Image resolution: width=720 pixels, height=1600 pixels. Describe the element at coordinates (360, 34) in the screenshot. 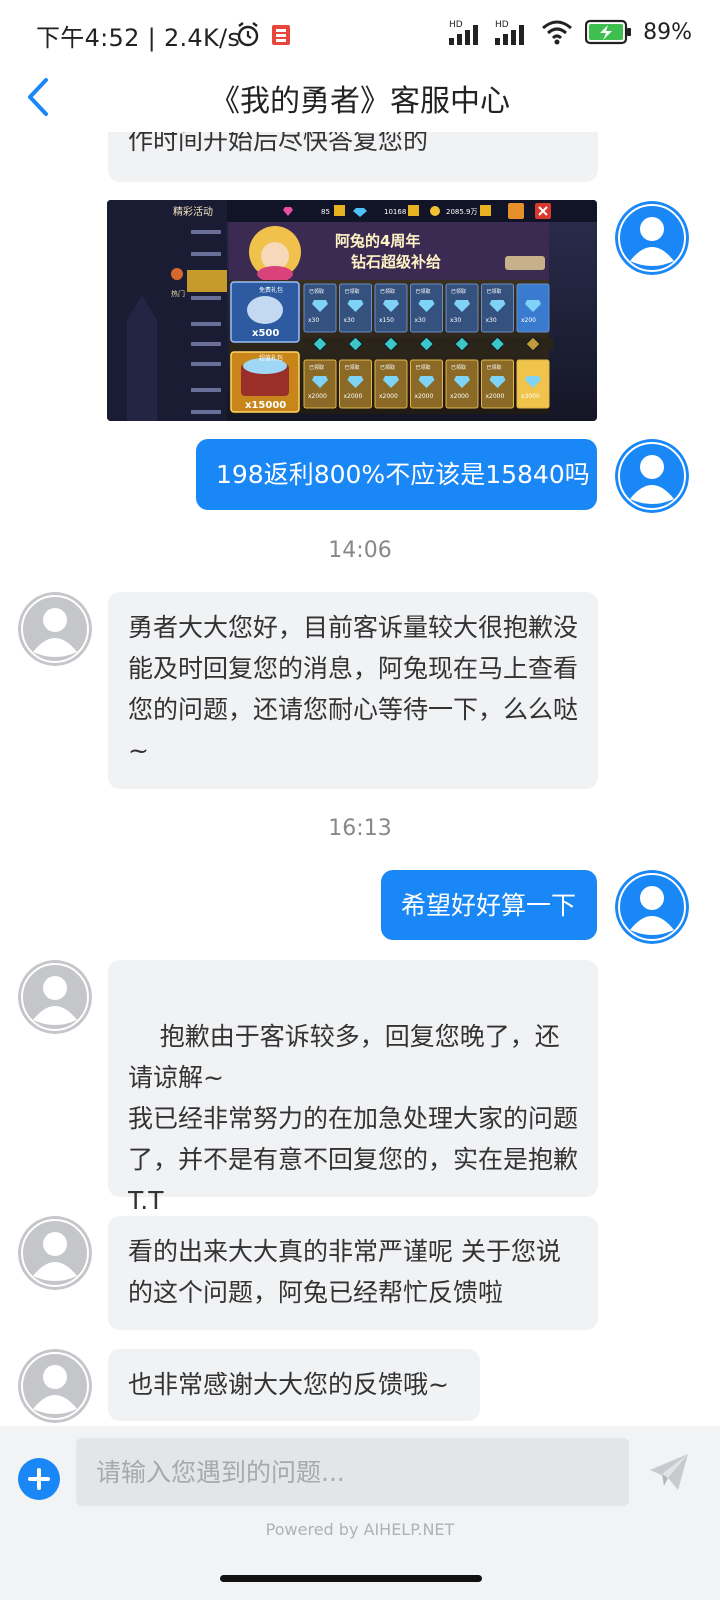

I see `status-bar: 下午4:52 | 2.4K/s HD HD 89%` at that location.